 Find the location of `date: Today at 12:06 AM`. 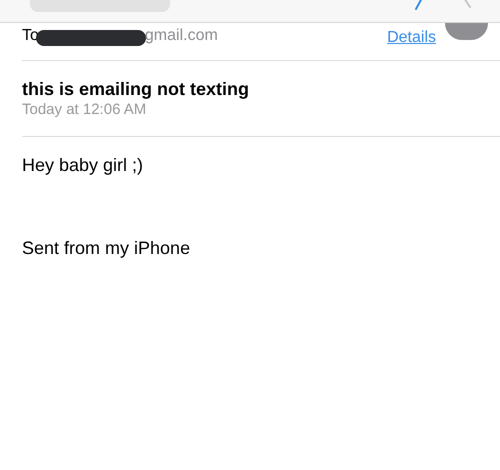

date: Today at 12:06 AM is located at coordinates (85, 110).